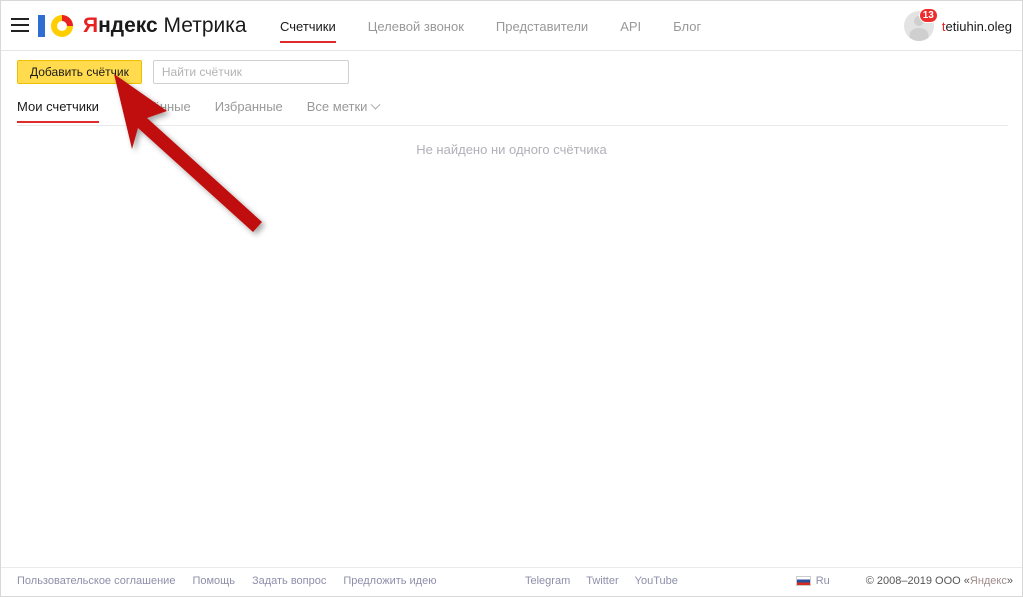 This screenshot has width=1023, height=597. What do you see at coordinates (41, 26) in the screenshot?
I see `logo-bar-shape` at bounding box center [41, 26].